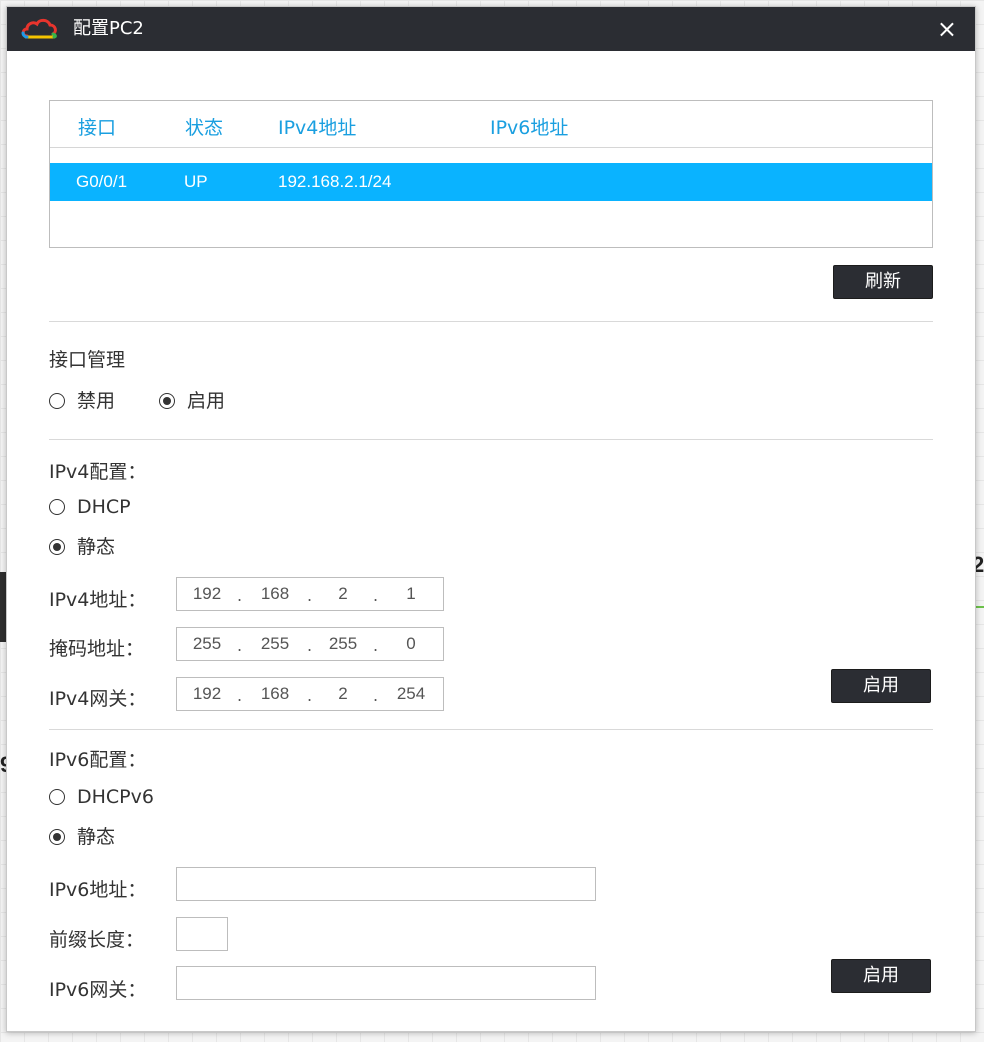 The height and width of the screenshot is (1042, 984). I want to click on ipv4-gateway-label: IPv4网关：, so click(98, 699).